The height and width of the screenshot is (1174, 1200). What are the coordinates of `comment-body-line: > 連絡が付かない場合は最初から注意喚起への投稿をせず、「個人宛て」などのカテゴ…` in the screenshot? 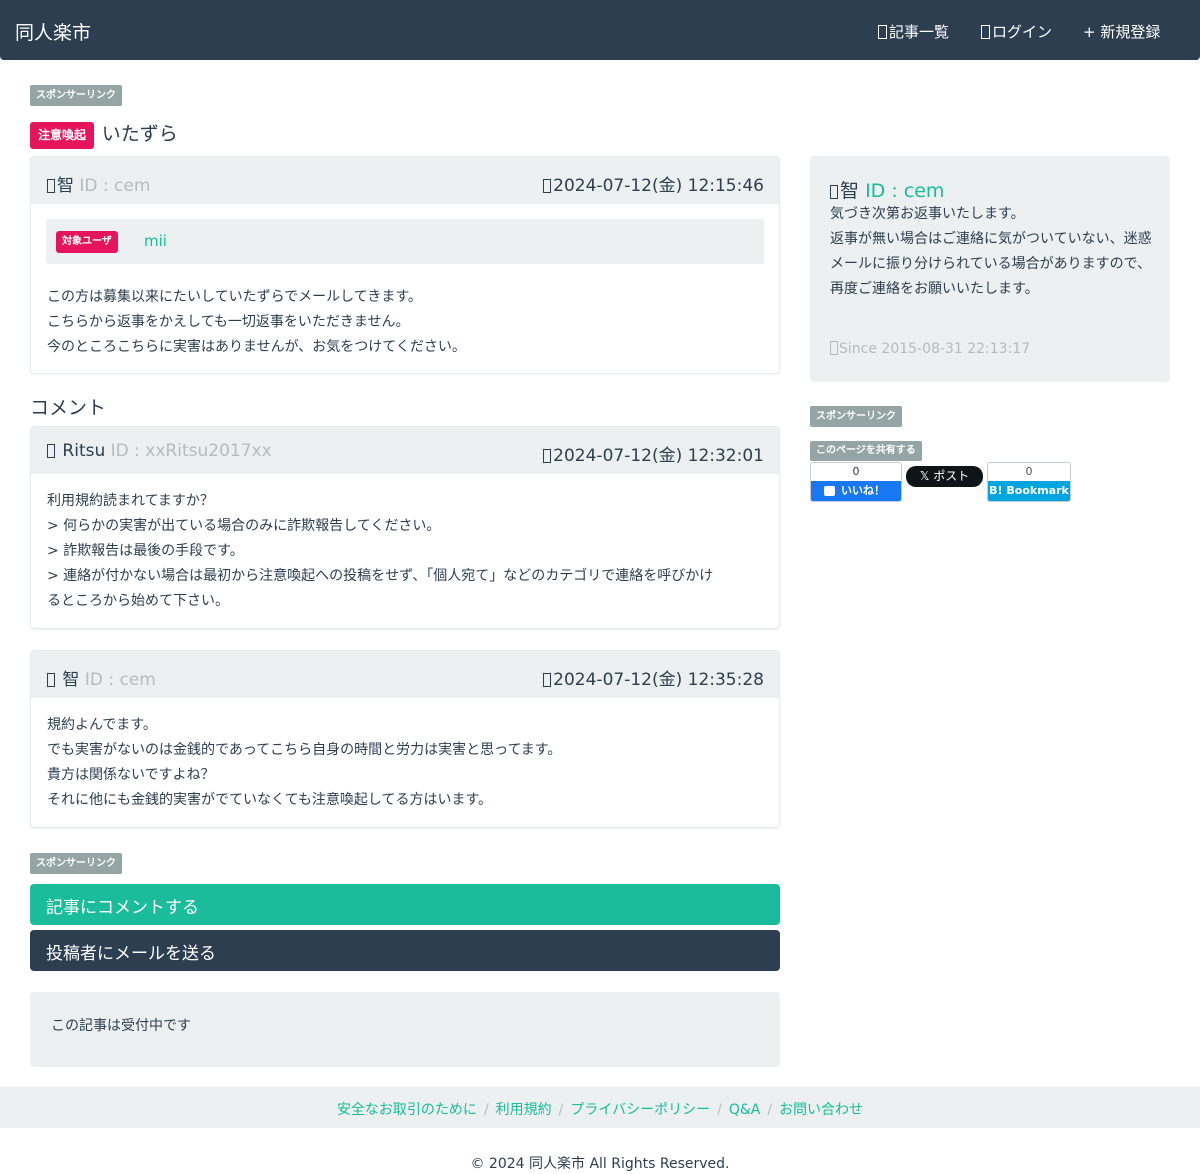 It's located at (380, 576).